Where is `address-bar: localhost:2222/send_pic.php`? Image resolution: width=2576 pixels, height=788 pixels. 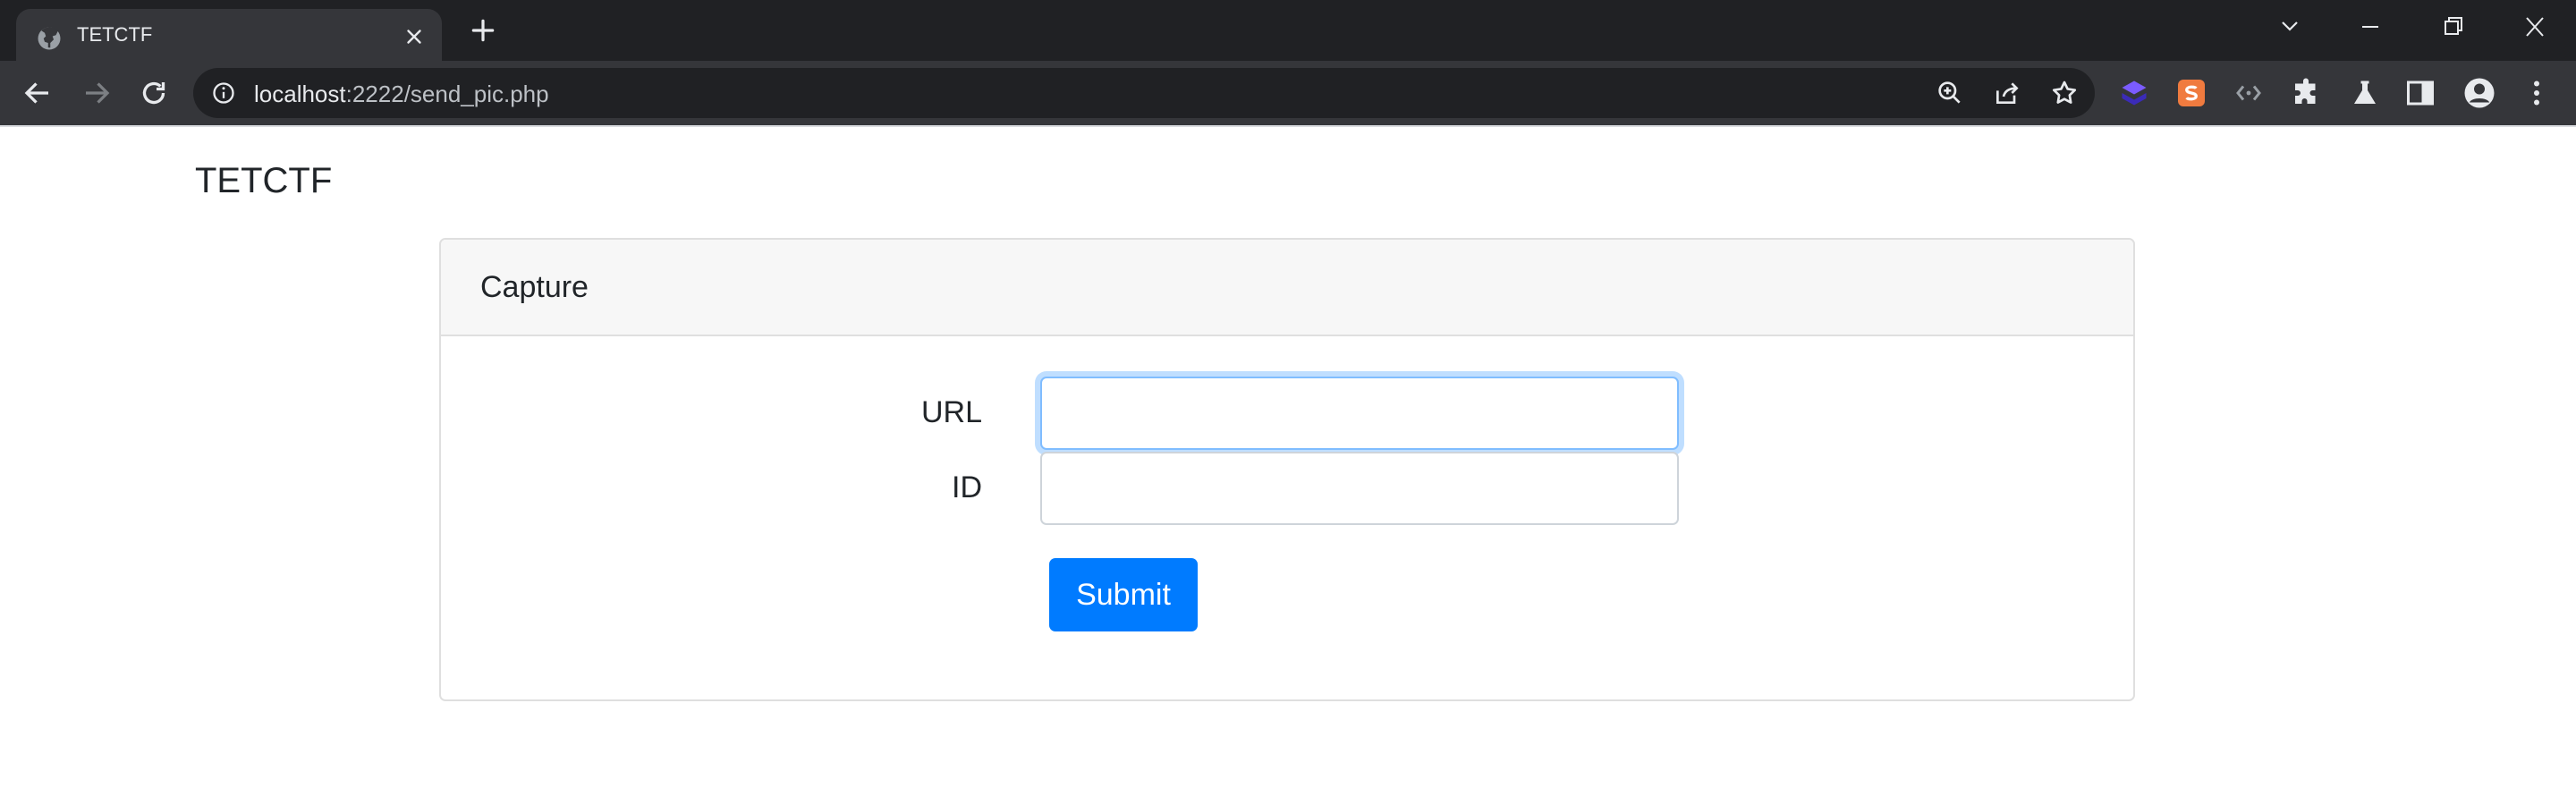 address-bar: localhost:2222/send_pic.php is located at coordinates (1144, 93).